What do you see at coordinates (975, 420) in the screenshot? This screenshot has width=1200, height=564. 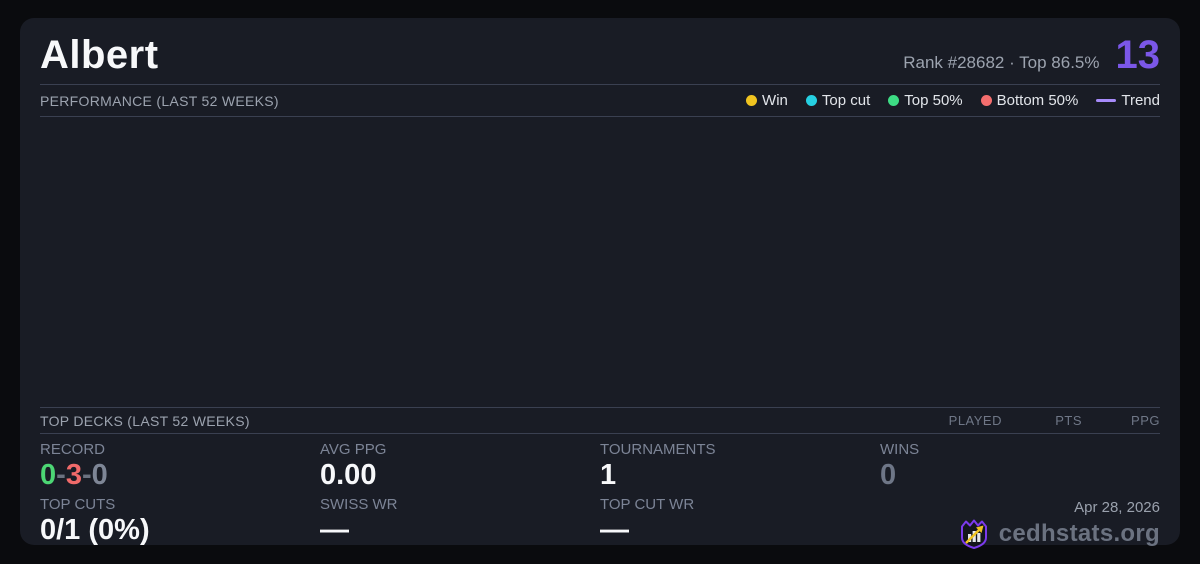 I see `column-header-played: PLAYED` at bounding box center [975, 420].